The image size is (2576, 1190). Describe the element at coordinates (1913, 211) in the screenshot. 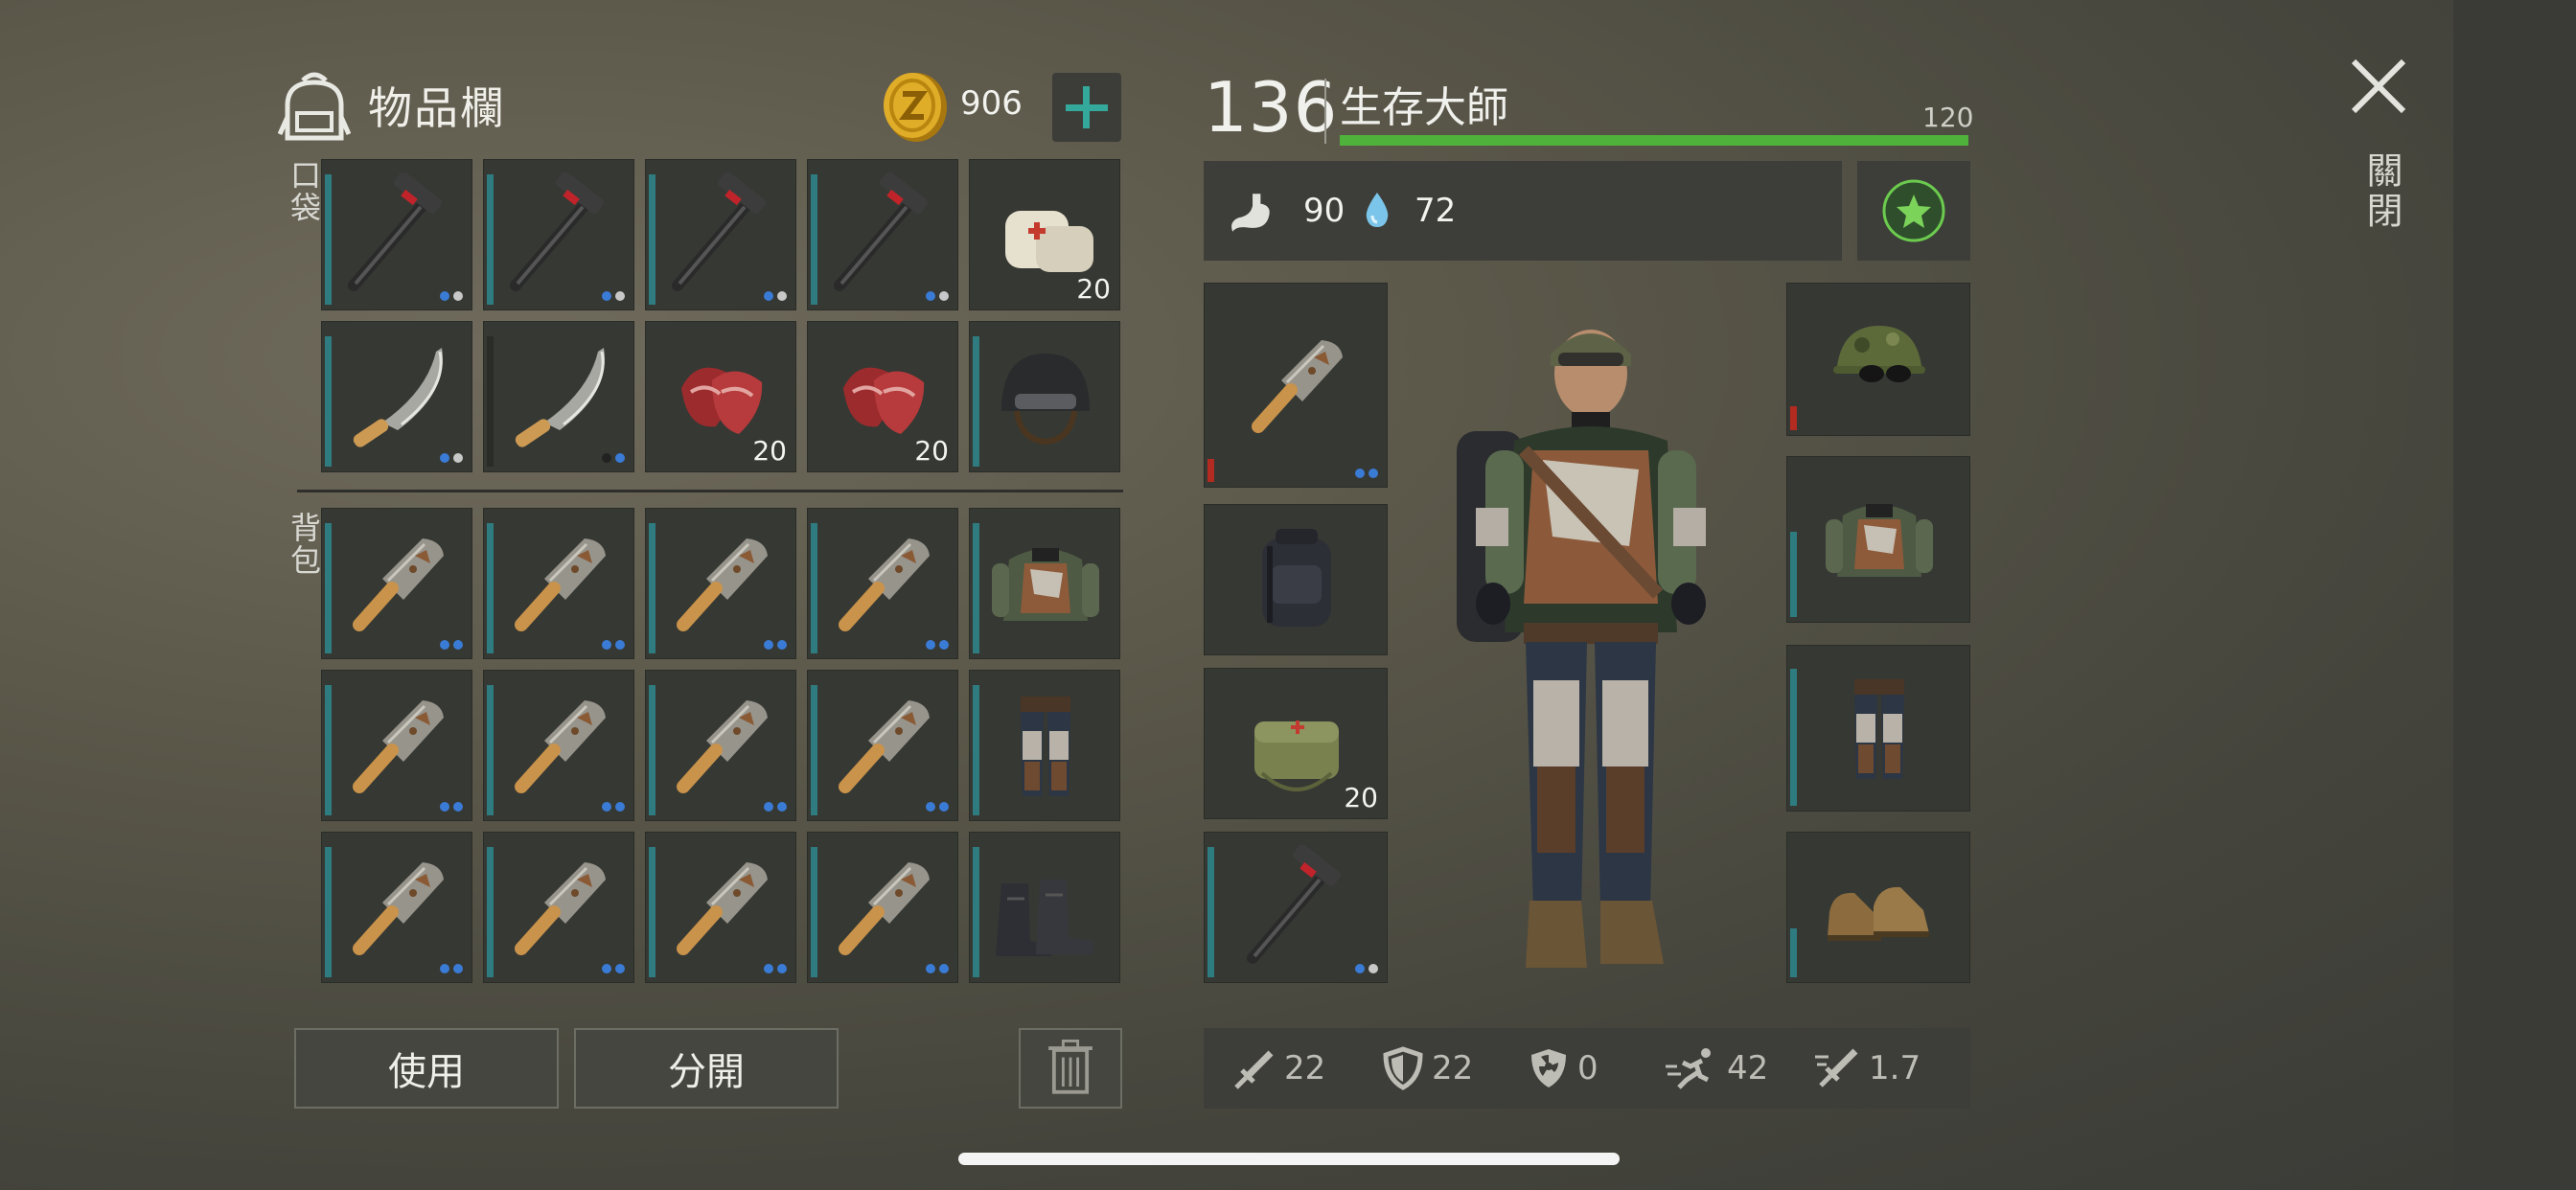

I see `perk-button` at that location.